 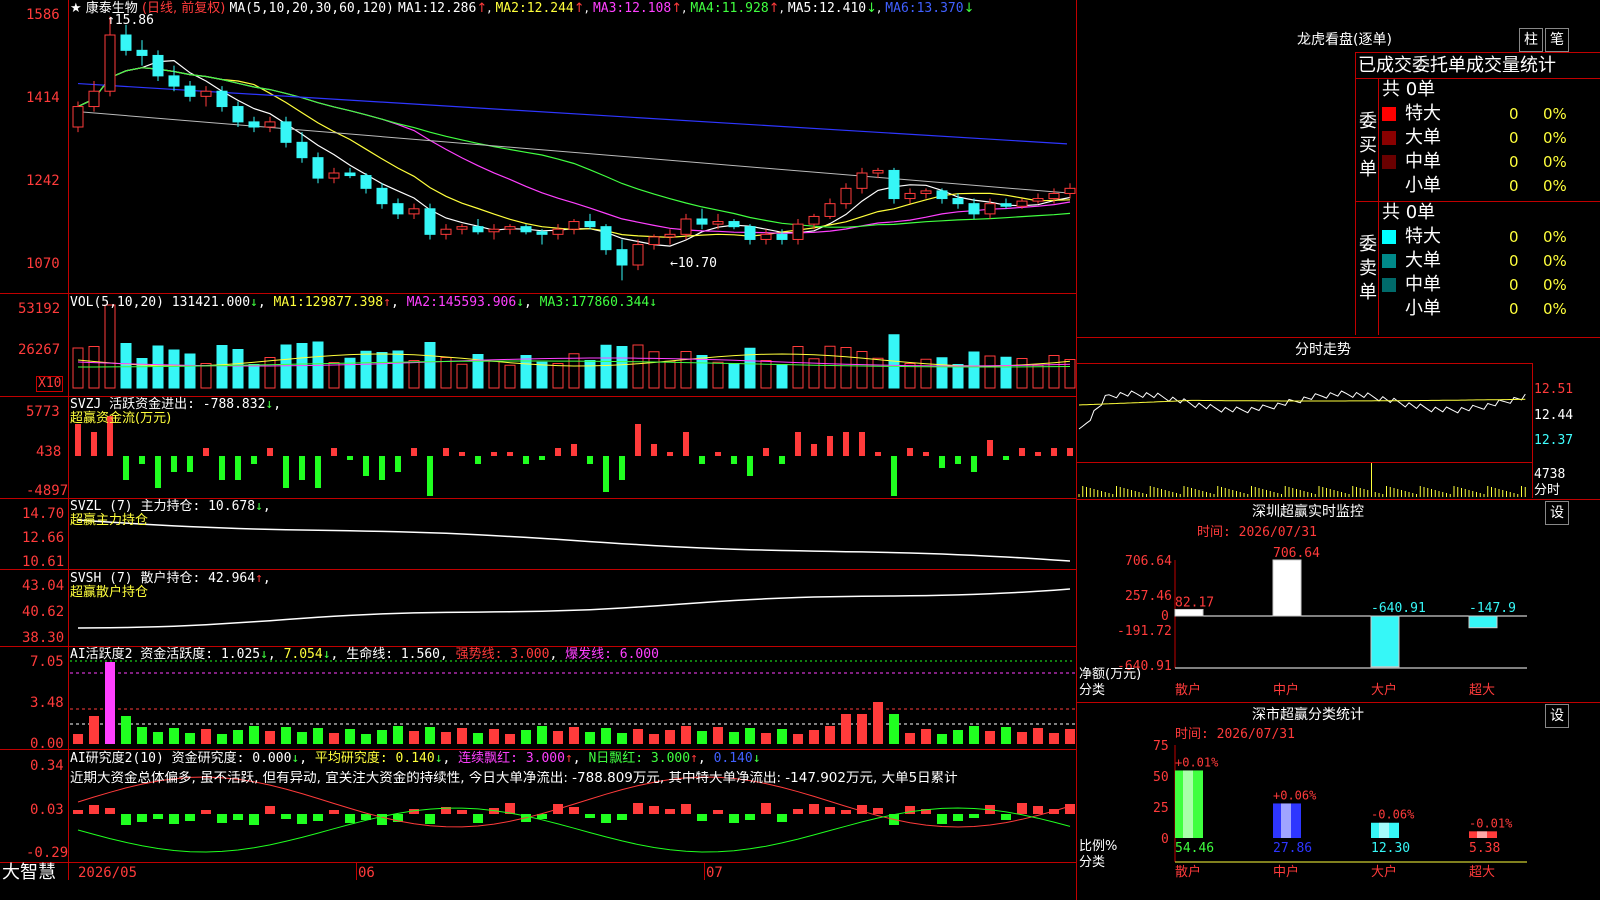 What do you see at coordinates (39, 350) in the screenshot?
I see `y-tick: 26267` at bounding box center [39, 350].